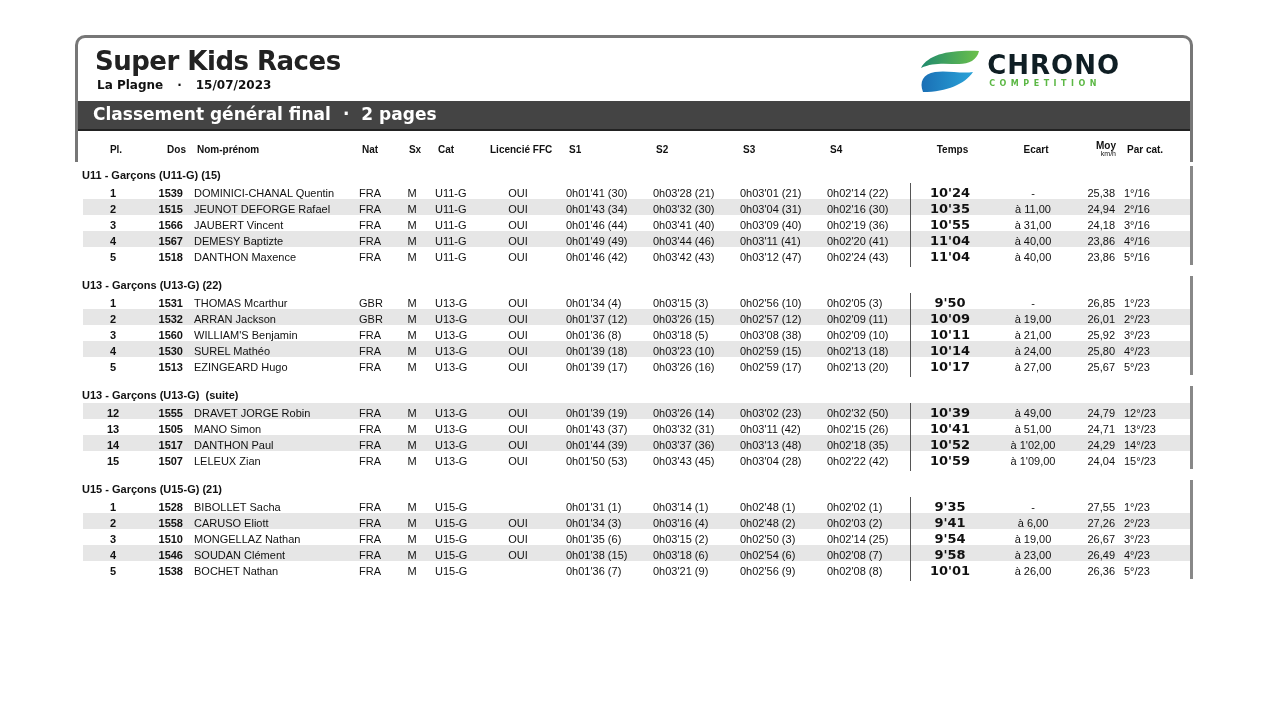  I want to click on time-cell-text: 10'41, so click(950, 429).